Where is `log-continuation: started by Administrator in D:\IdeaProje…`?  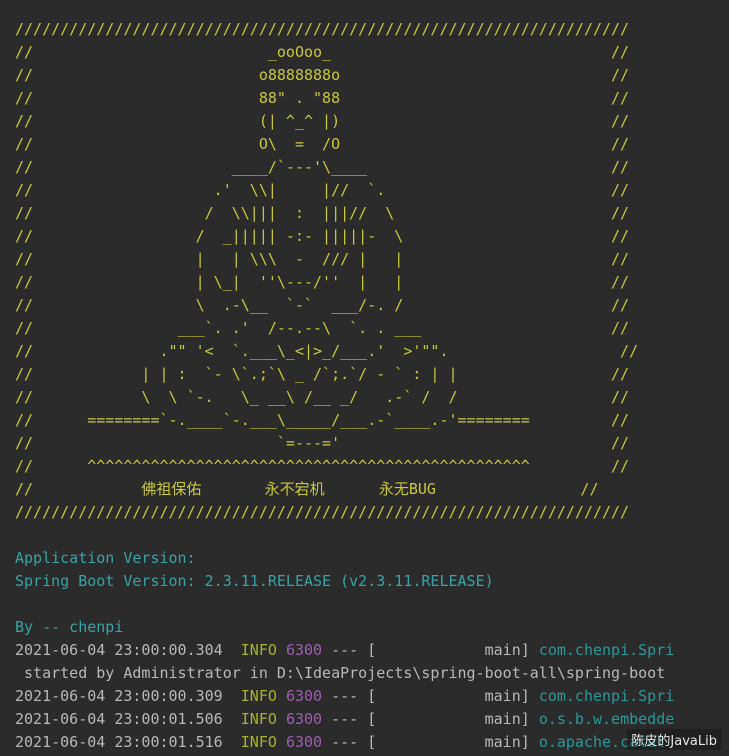
log-continuation: started by Administrator in D:\IdeaProje… is located at coordinates (340, 673).